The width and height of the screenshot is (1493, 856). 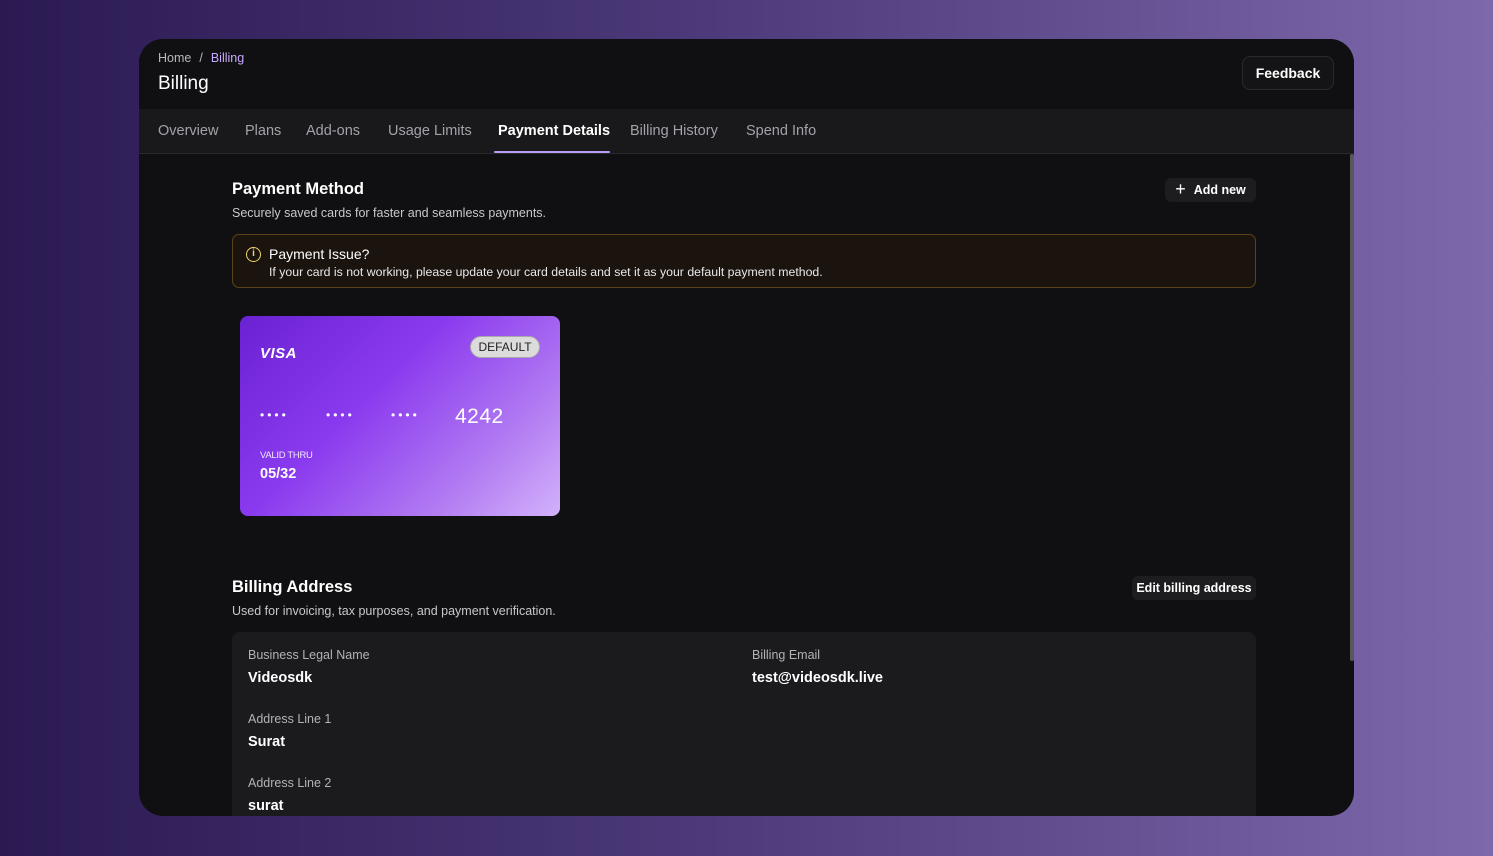 I want to click on breadcrumb: Home / Billing, so click(x=201, y=58).